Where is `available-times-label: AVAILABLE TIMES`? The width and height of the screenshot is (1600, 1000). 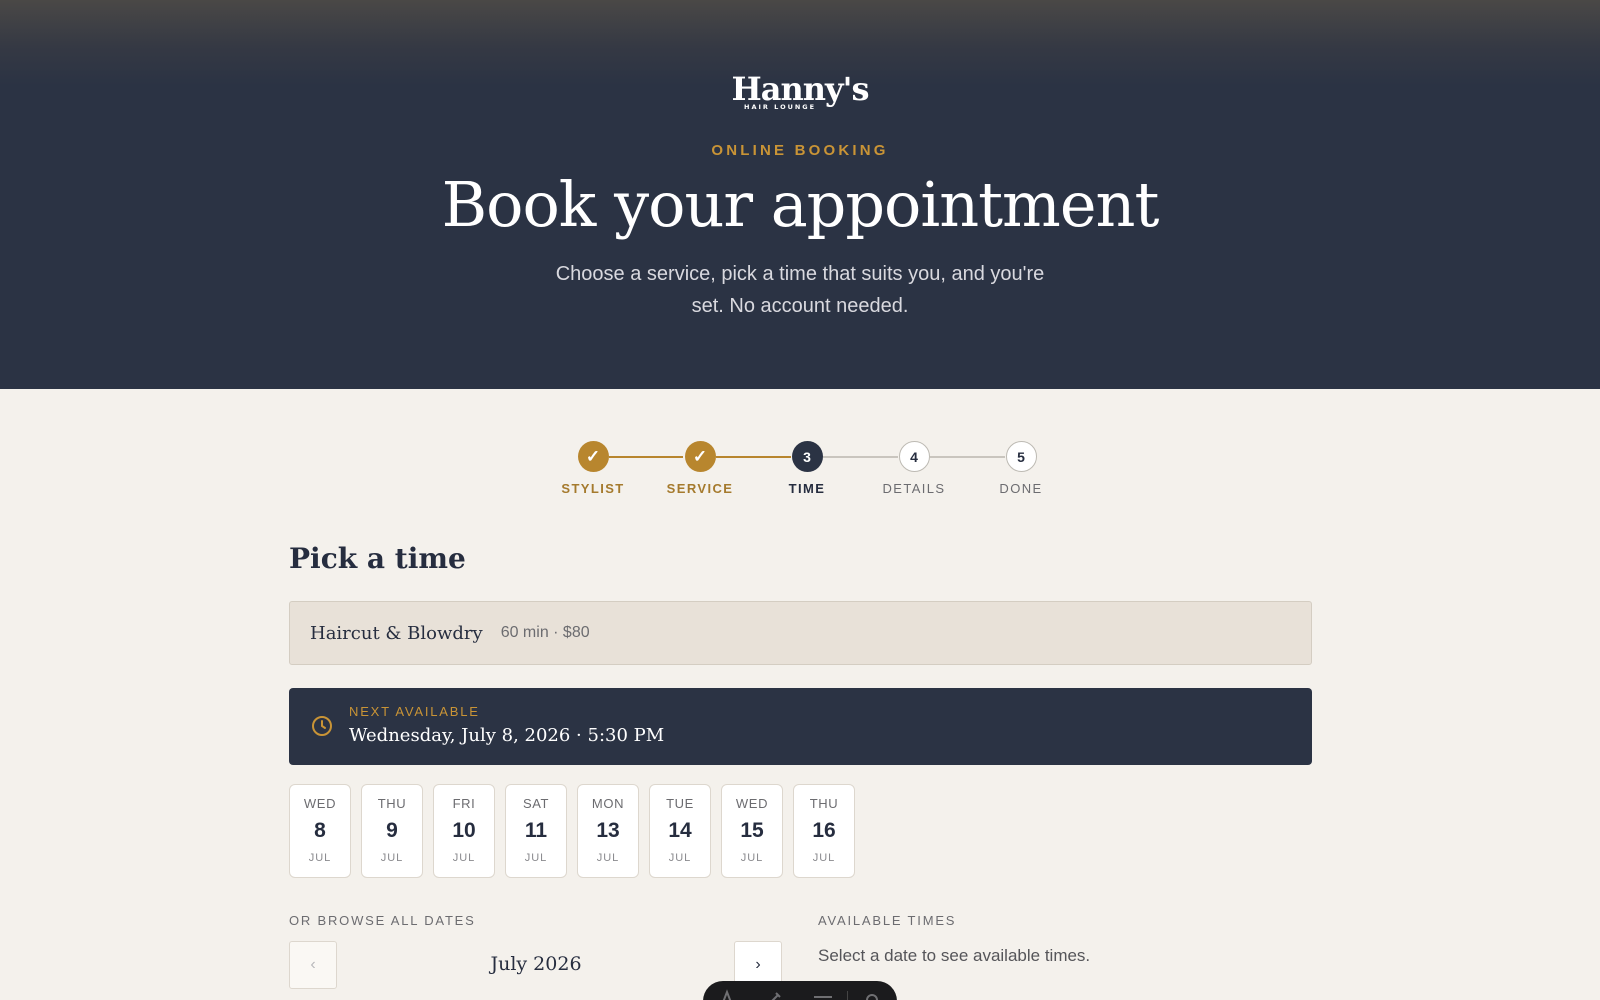
available-times-label: AVAILABLE TIMES is located at coordinates (887, 920).